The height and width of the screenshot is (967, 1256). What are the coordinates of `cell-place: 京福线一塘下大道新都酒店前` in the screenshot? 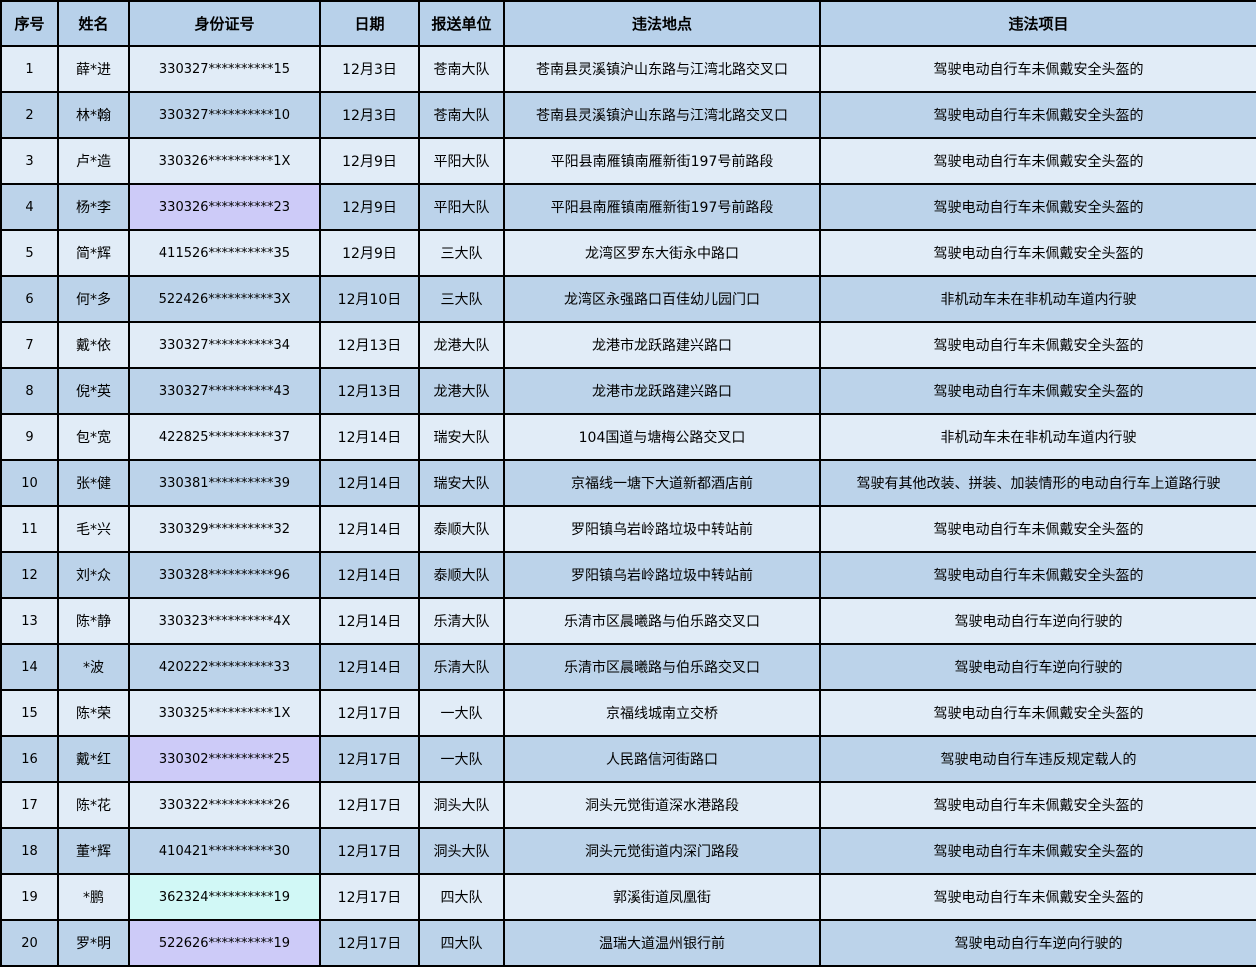 It's located at (662, 483).